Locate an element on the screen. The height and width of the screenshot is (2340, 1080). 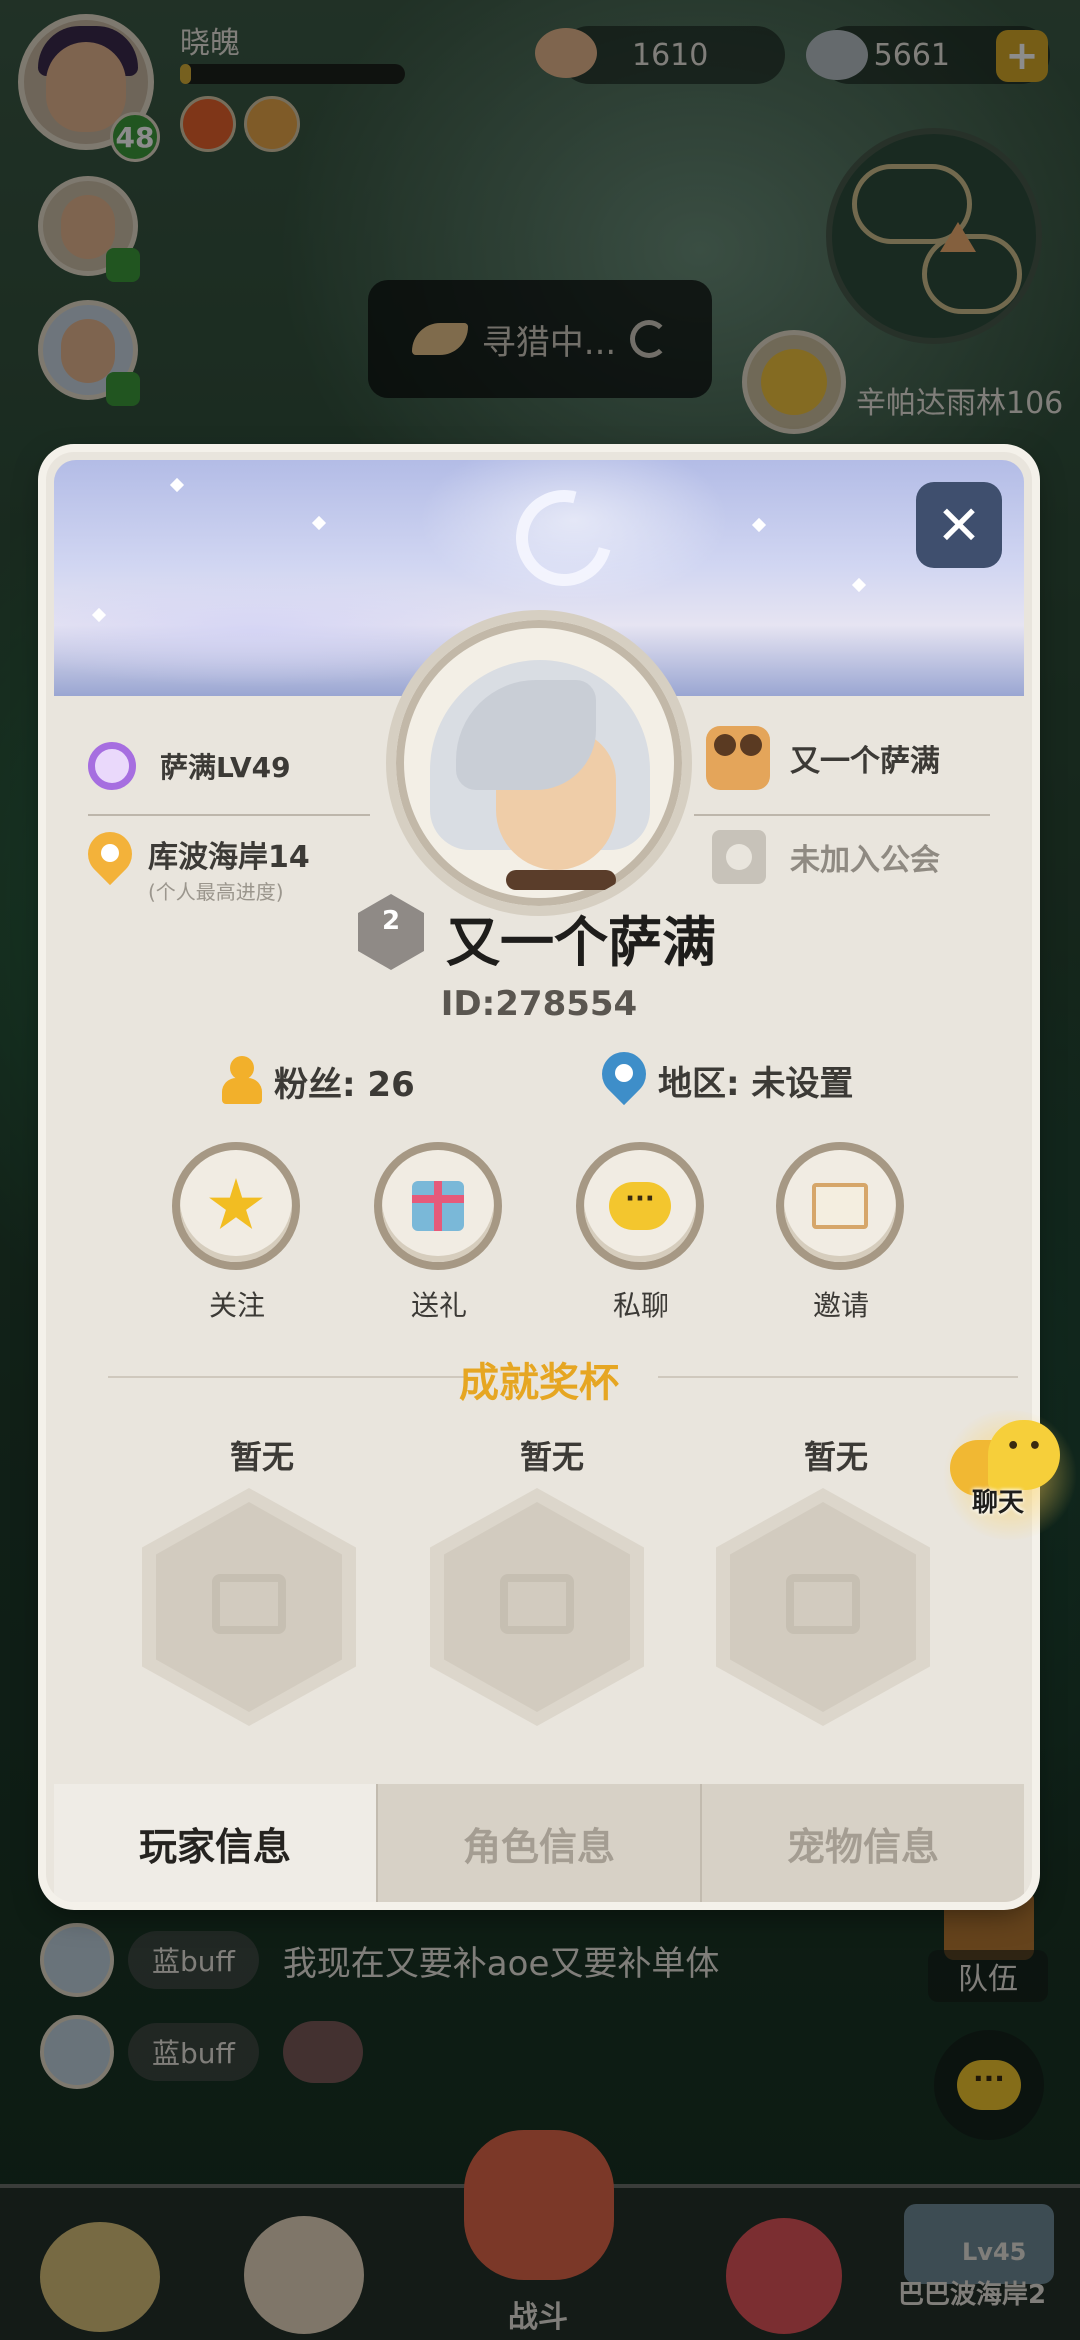
region-stat: 地区: 未设置 is located at coordinates (727, 1080).